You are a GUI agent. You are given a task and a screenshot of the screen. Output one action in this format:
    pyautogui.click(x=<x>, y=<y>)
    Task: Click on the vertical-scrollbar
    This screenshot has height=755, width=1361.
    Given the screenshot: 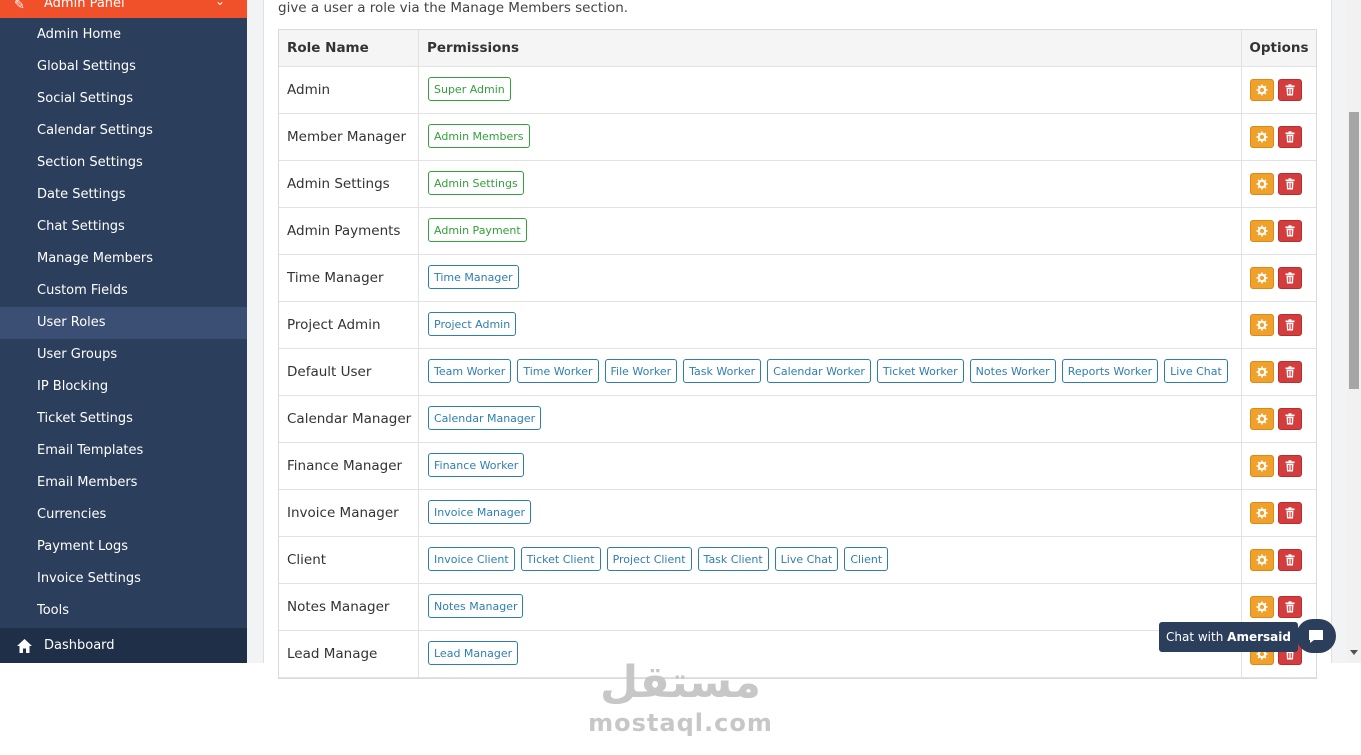 What is the action you would take?
    pyautogui.click(x=1354, y=331)
    